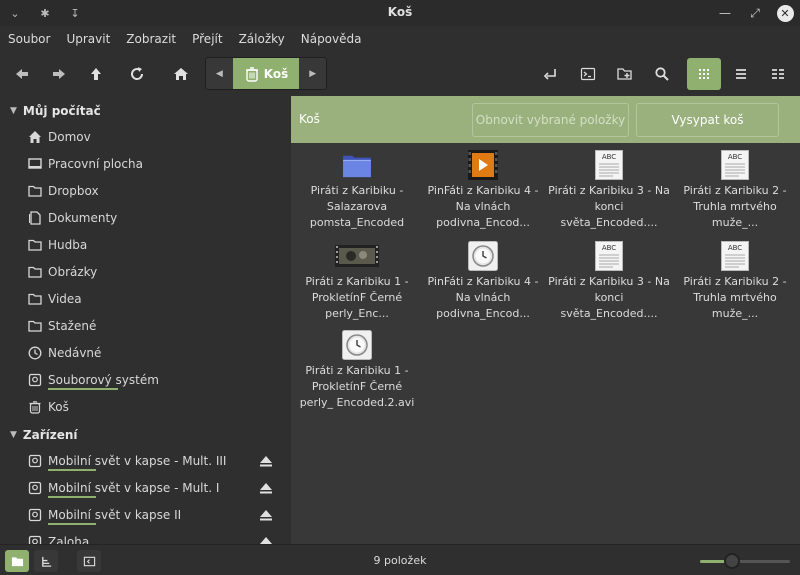 Image resolution: width=800 pixels, height=575 pixels. I want to click on path-current-button: Koš, so click(266, 73).